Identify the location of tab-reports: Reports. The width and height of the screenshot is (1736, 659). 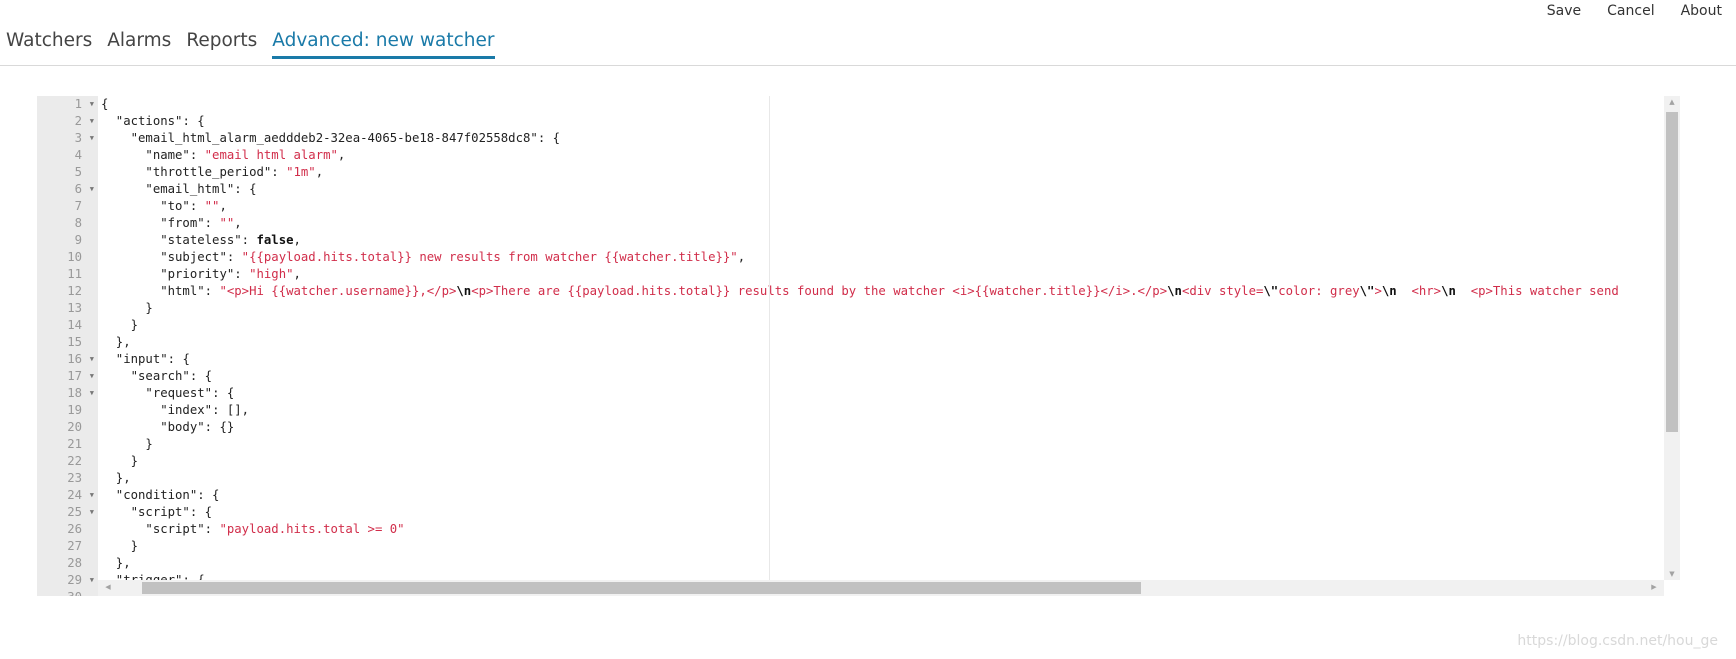
(221, 44).